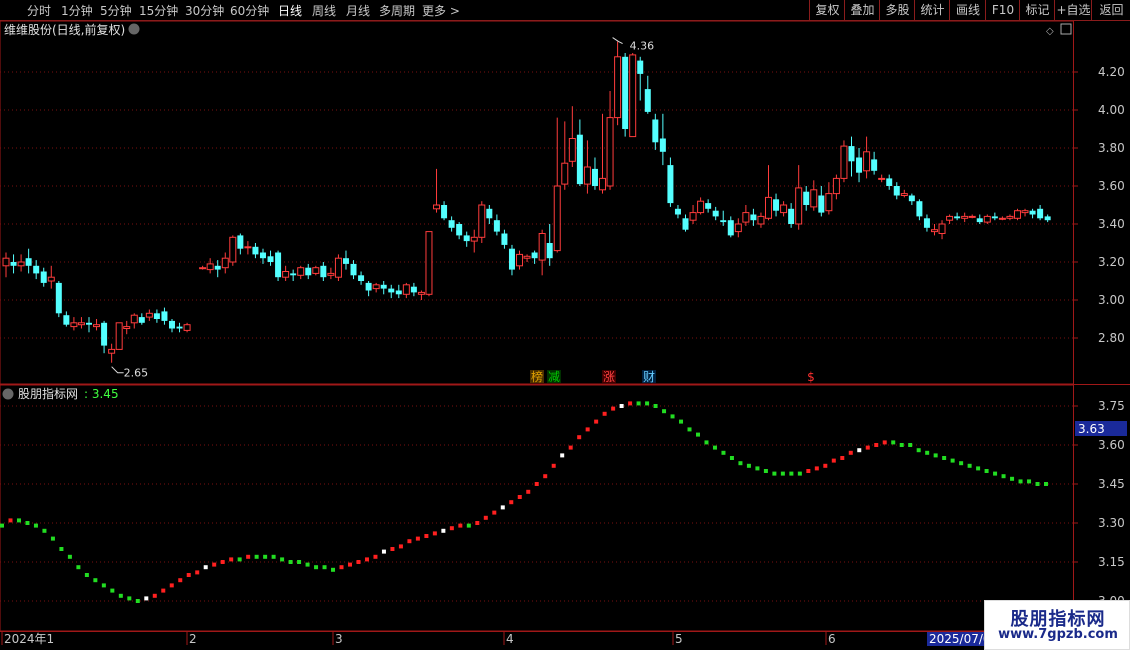 This screenshot has width=1130, height=650. I want to click on toolbar-button-7: +自选, so click(1073, 10).